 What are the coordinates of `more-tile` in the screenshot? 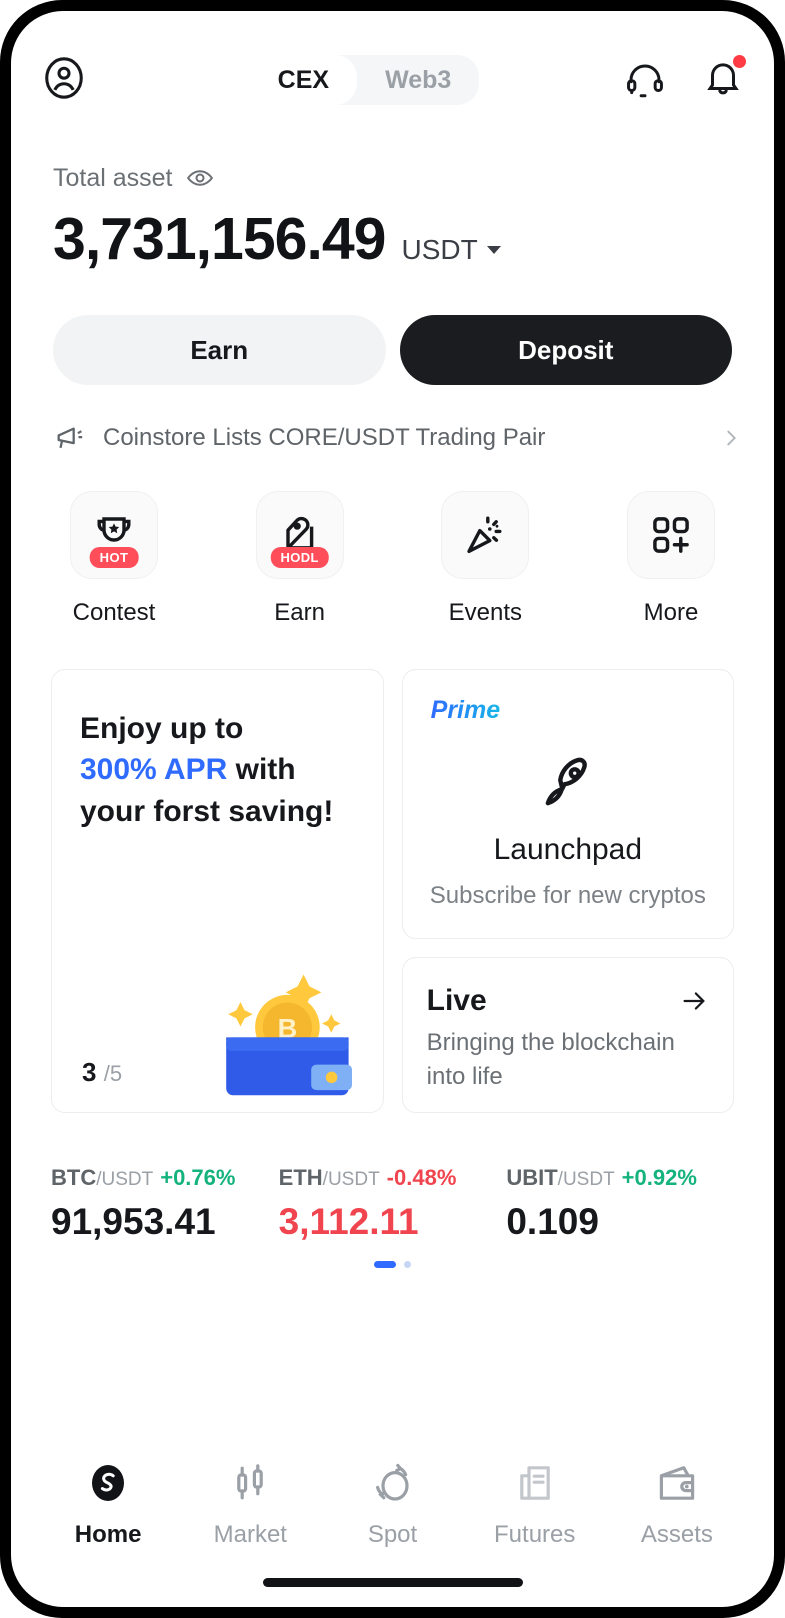 It's located at (670, 535).